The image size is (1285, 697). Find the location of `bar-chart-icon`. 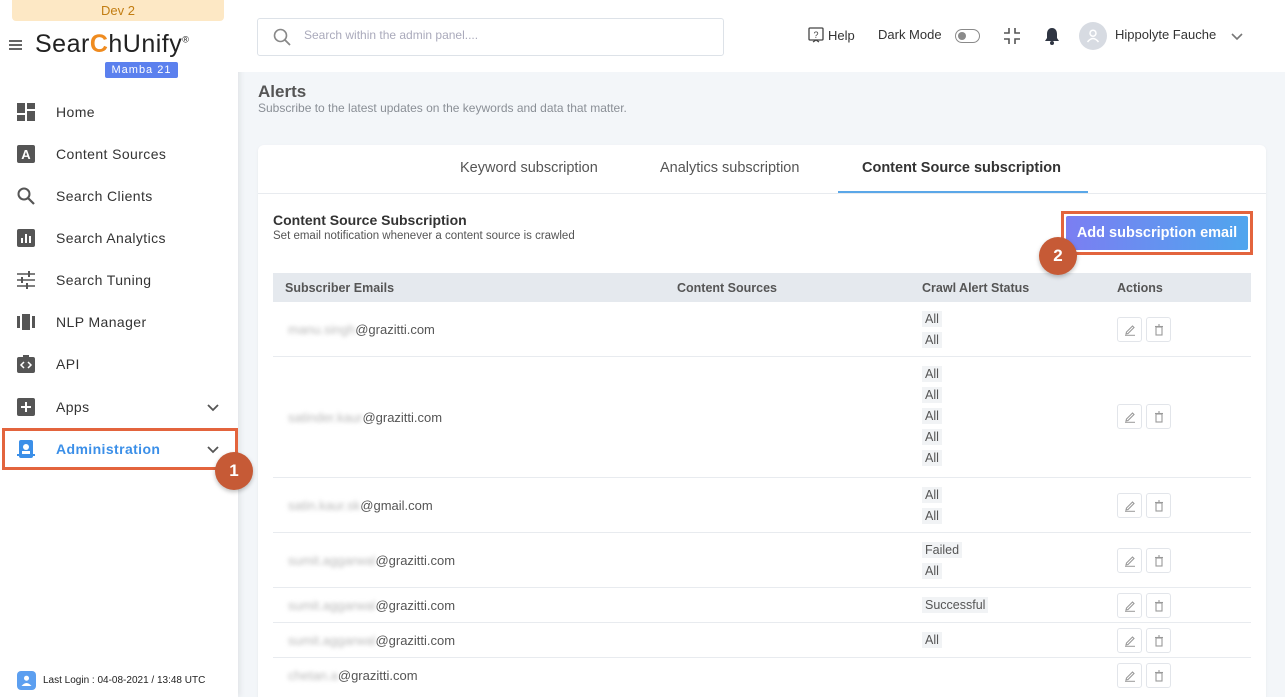

bar-chart-icon is located at coordinates (26, 238).